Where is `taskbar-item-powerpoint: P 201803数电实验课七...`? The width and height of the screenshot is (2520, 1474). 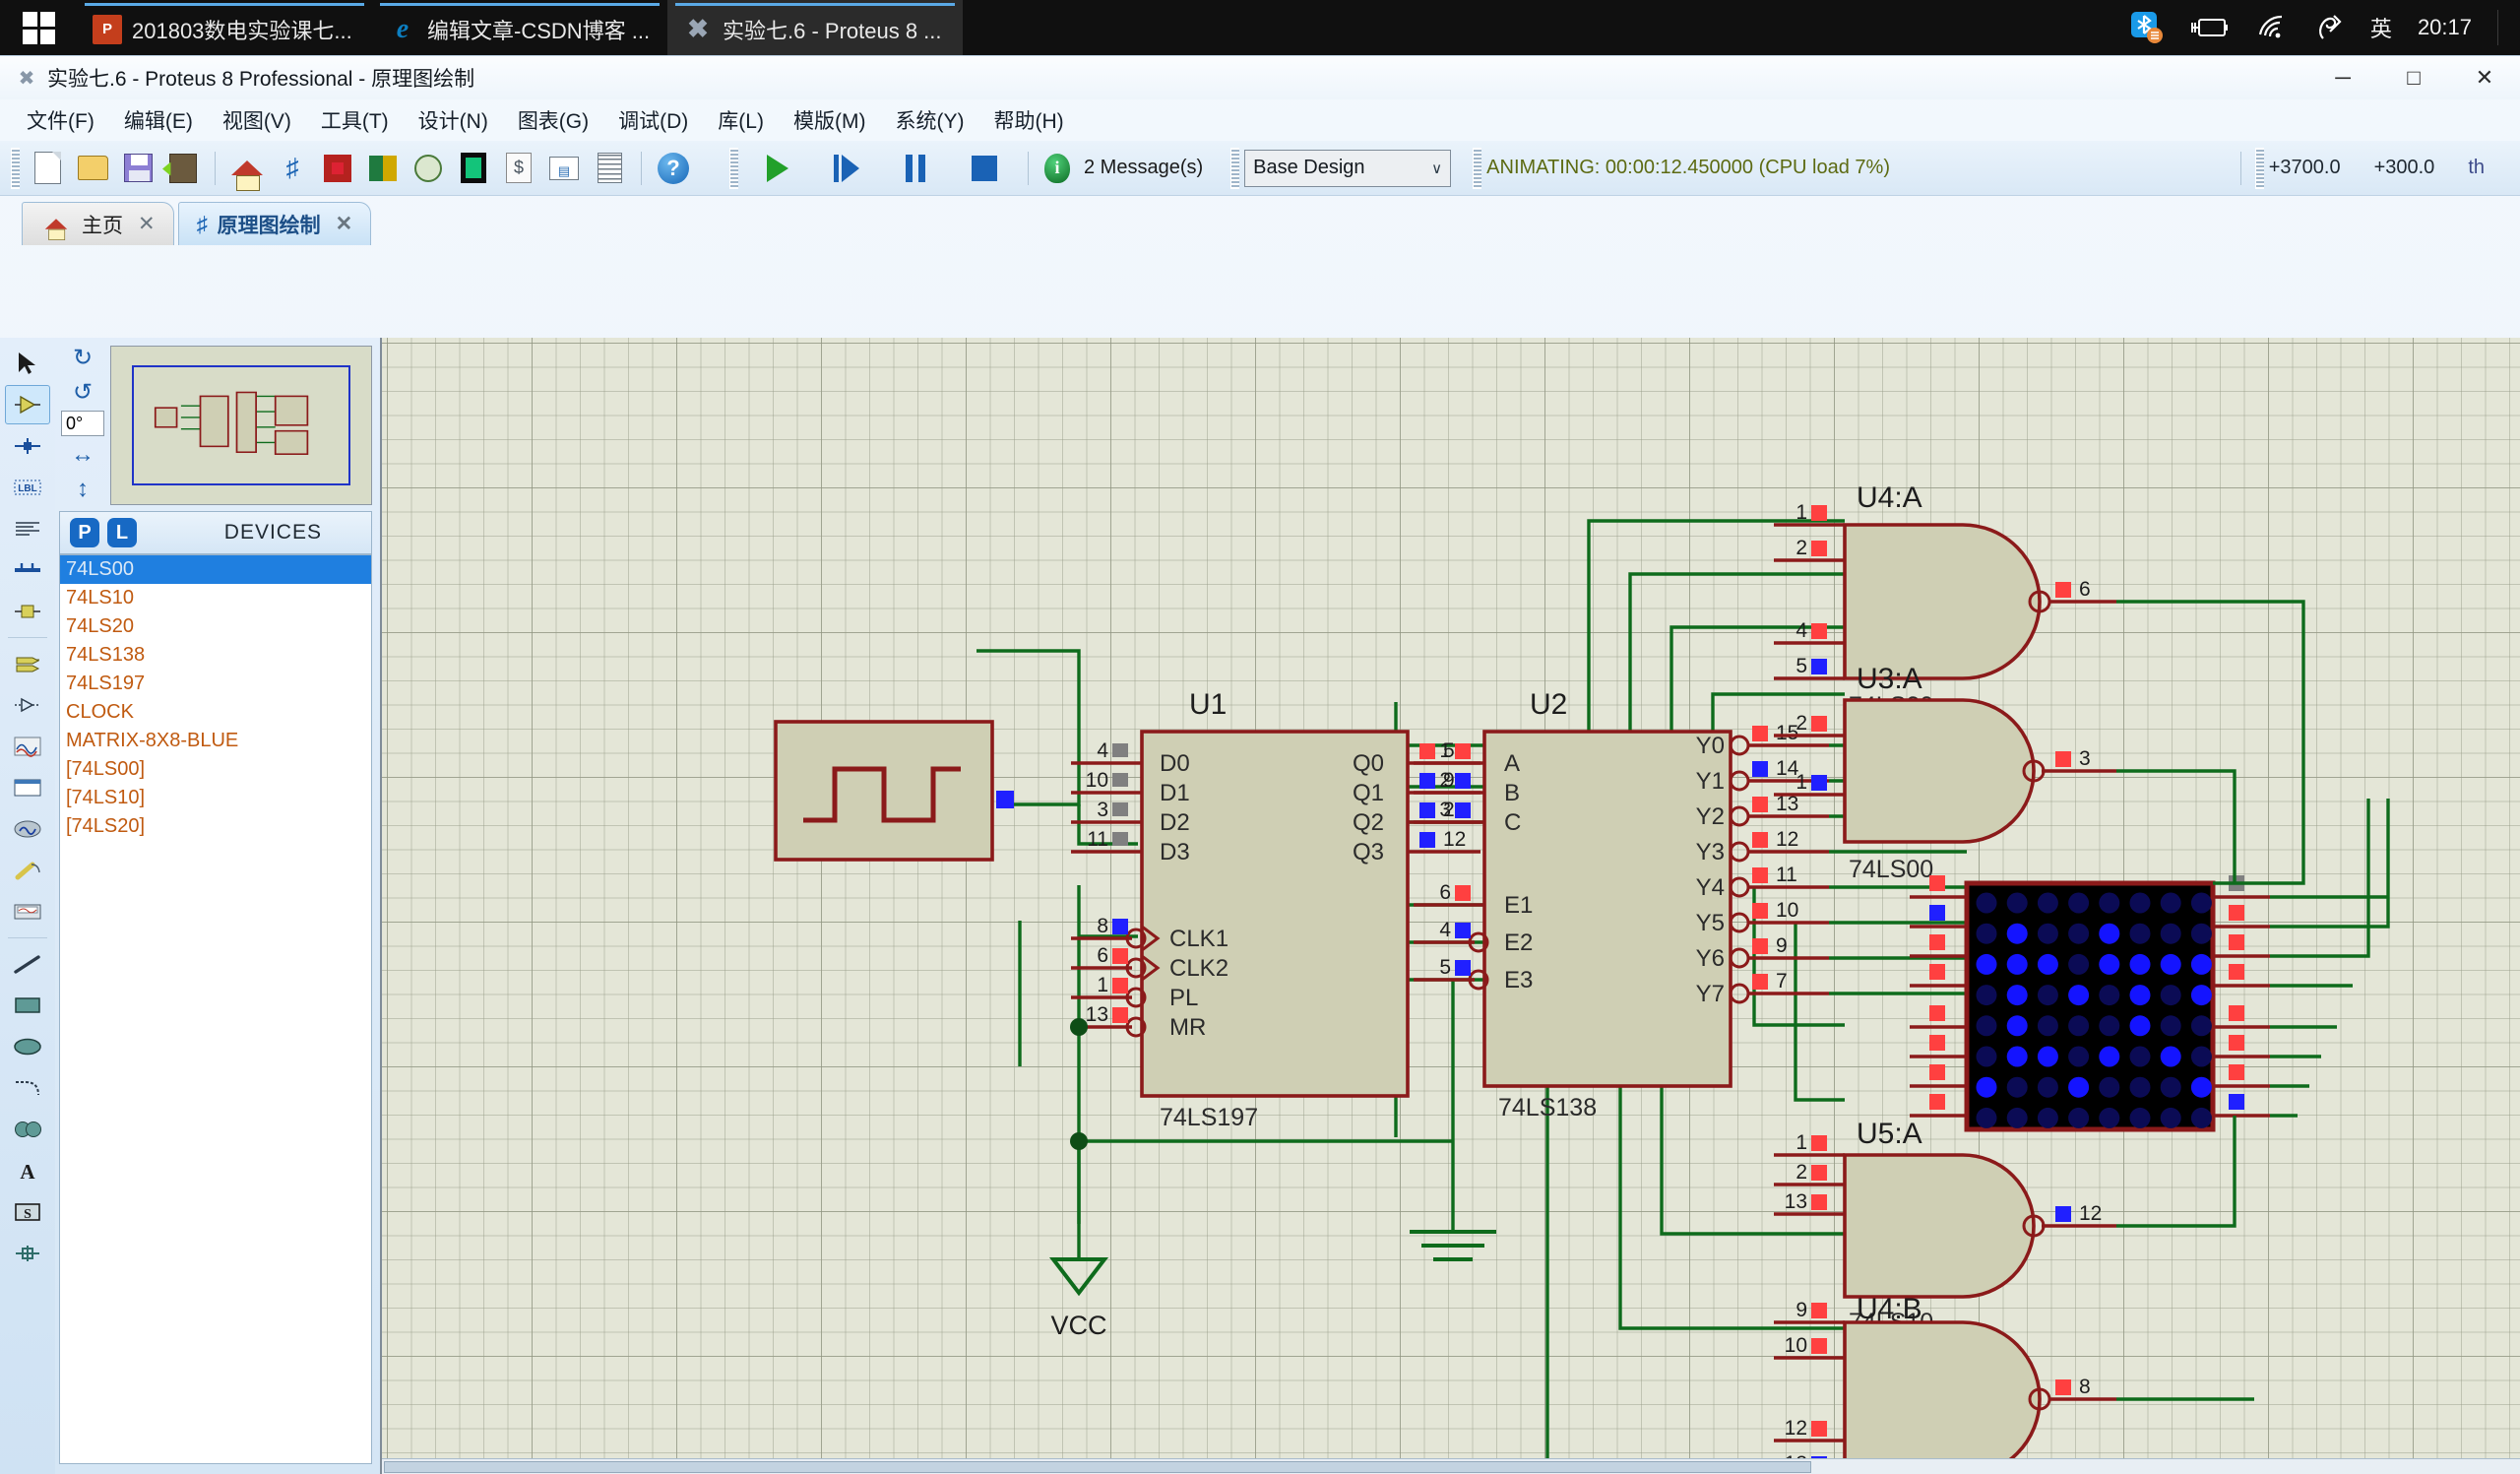 taskbar-item-powerpoint: P 201803数电实验课七... is located at coordinates (224, 28).